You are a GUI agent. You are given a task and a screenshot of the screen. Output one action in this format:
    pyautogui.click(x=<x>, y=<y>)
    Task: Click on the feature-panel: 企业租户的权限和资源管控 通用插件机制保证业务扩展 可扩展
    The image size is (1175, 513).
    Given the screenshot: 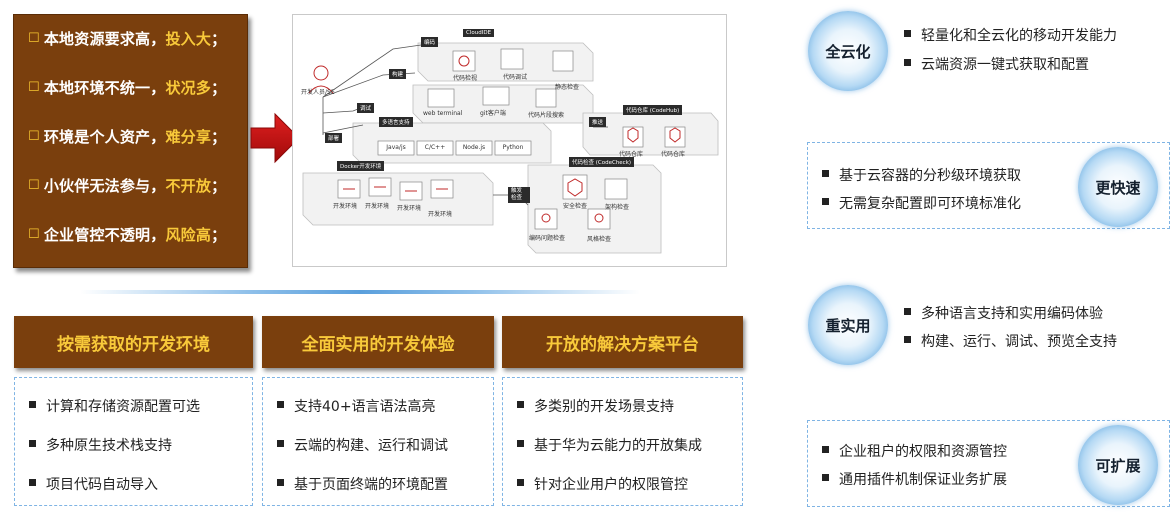 What is the action you would take?
    pyautogui.click(x=988, y=463)
    